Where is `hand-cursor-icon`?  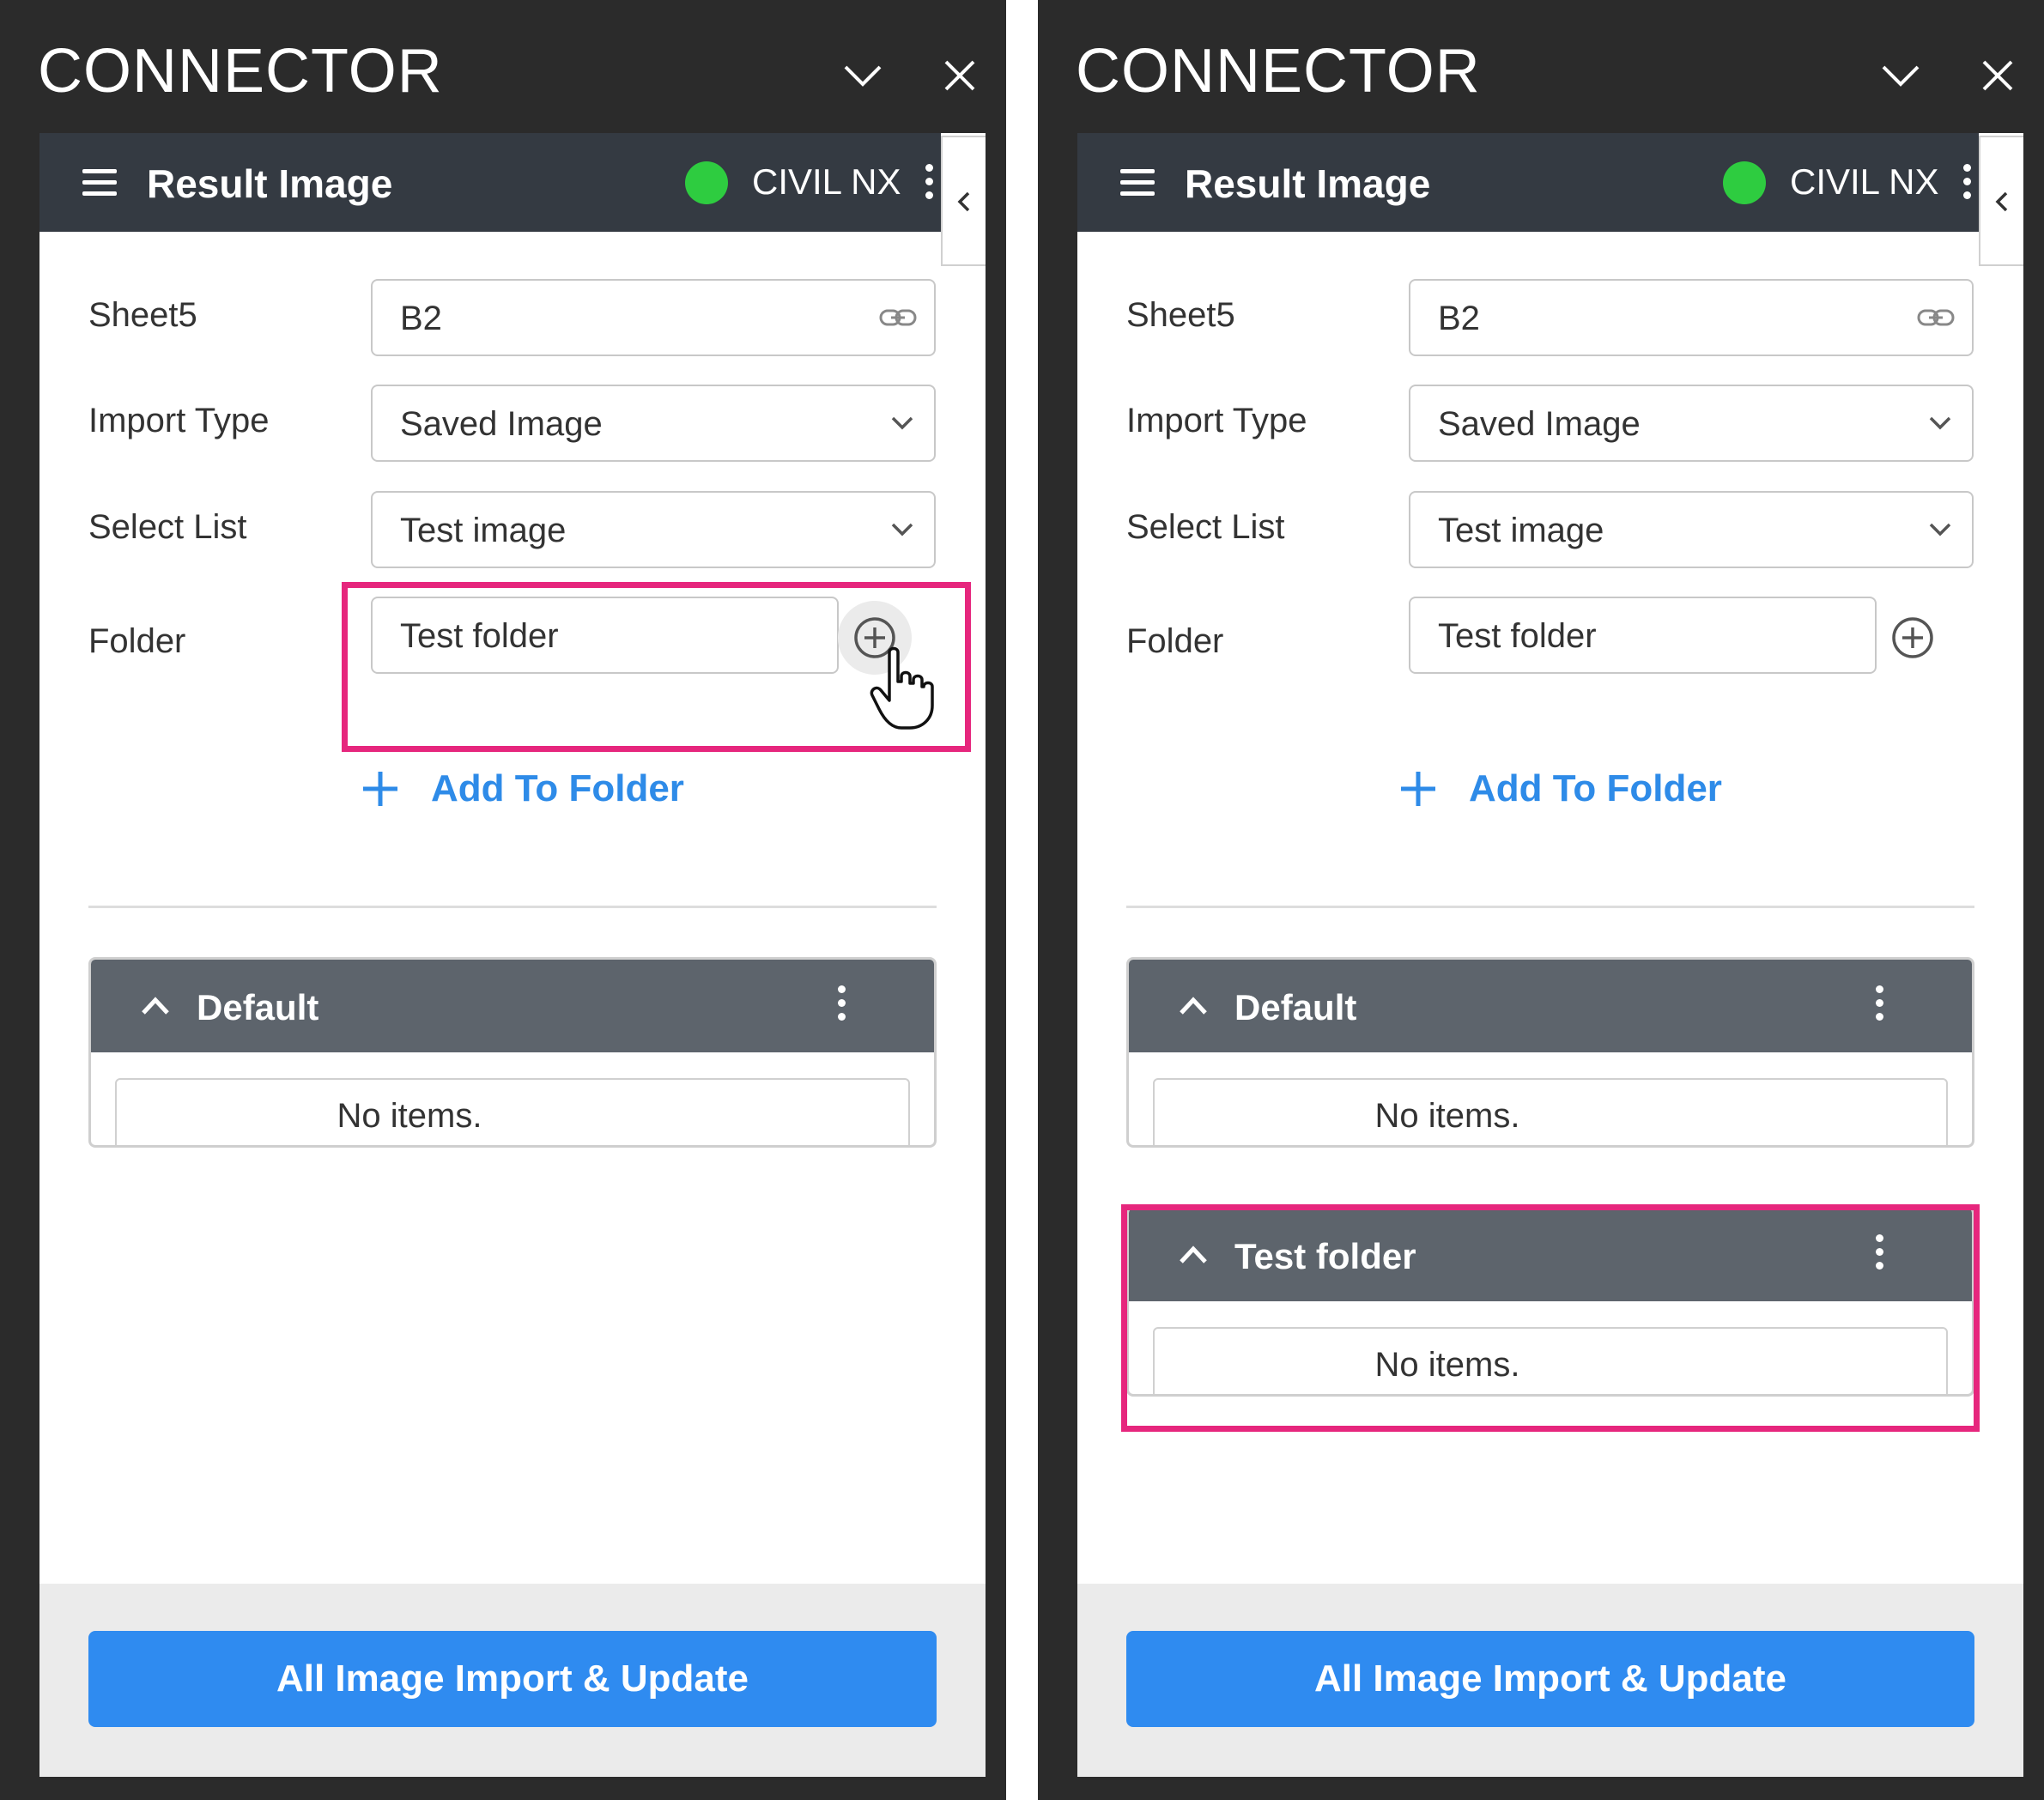
hand-cursor-icon is located at coordinates (902, 688).